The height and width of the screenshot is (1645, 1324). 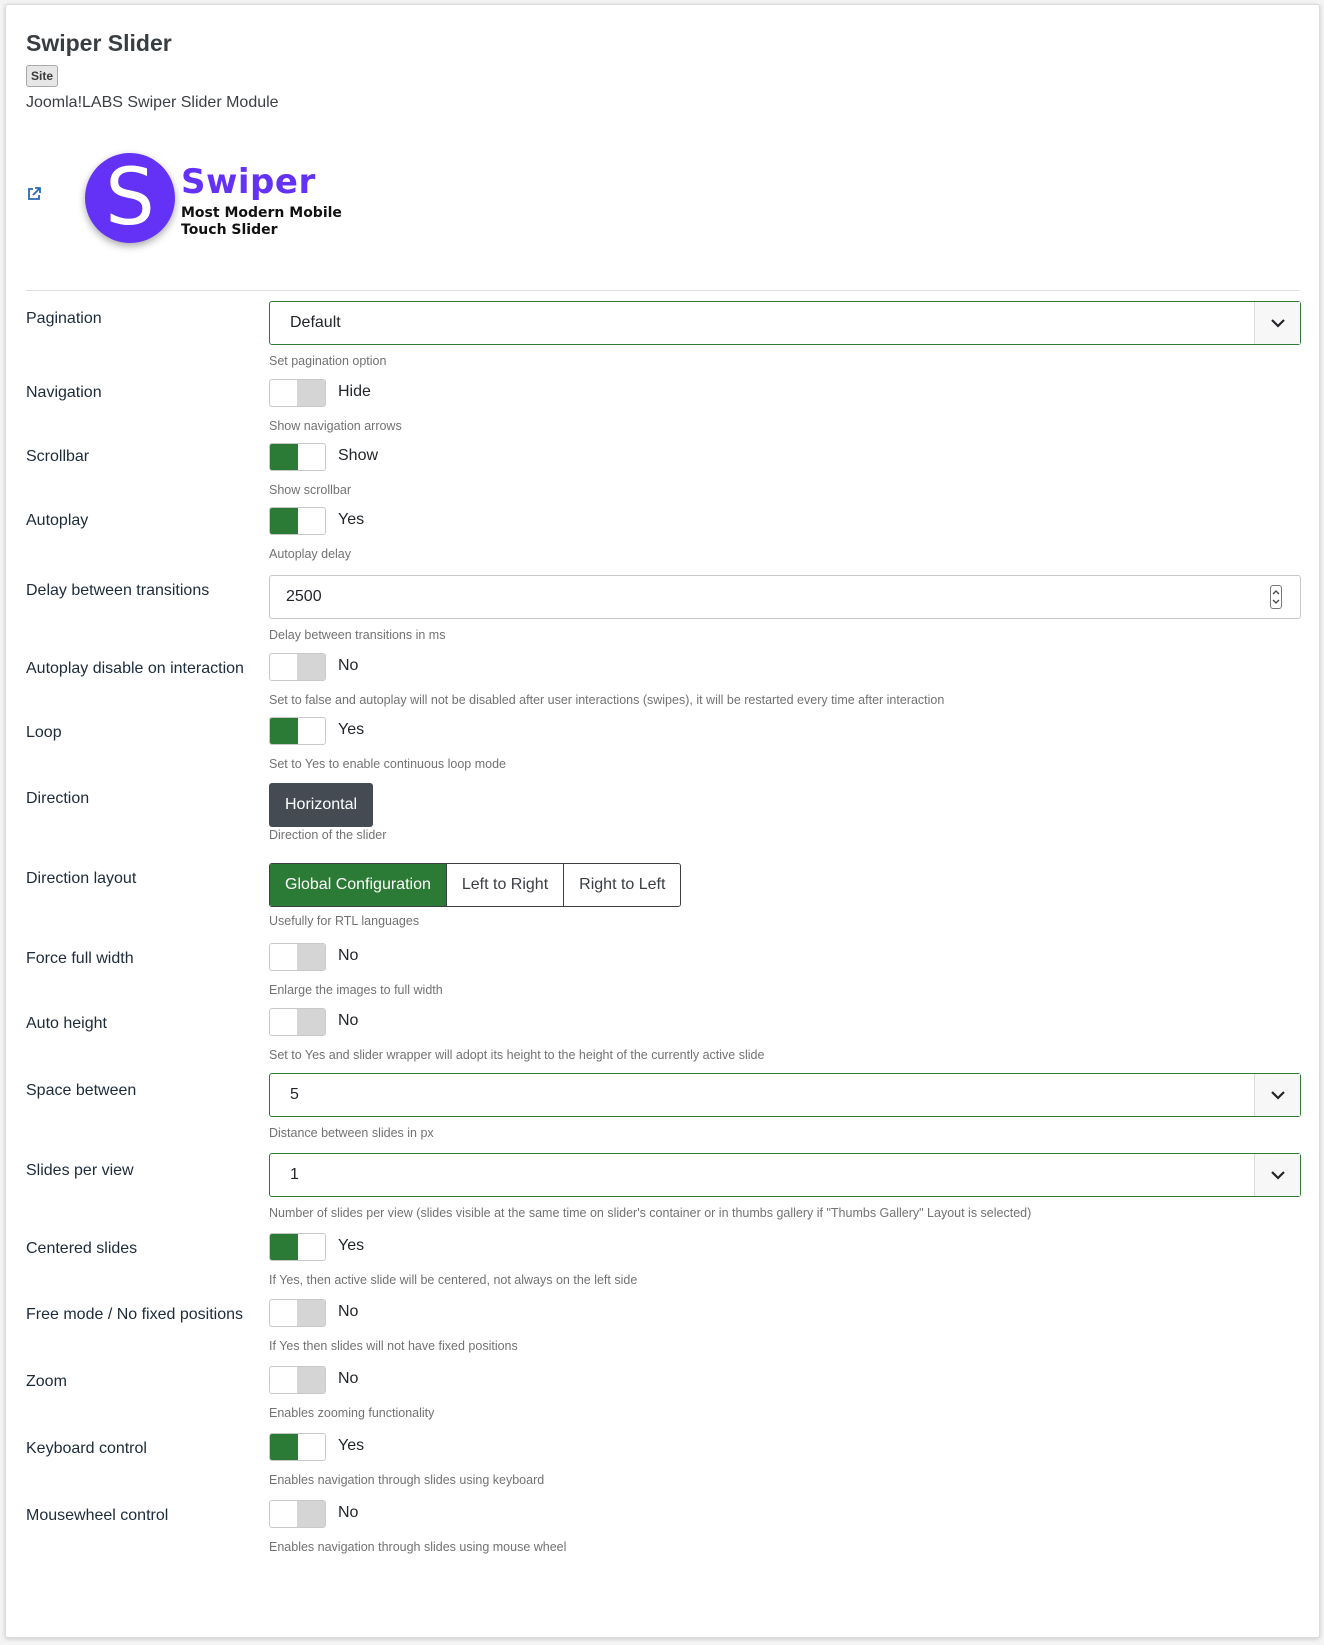 I want to click on toggle-state: Show, so click(x=358, y=455).